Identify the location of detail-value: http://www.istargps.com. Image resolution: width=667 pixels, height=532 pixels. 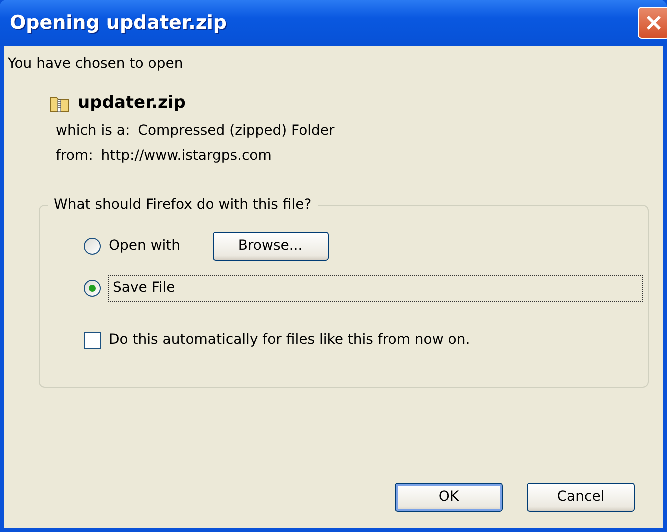
(186, 156).